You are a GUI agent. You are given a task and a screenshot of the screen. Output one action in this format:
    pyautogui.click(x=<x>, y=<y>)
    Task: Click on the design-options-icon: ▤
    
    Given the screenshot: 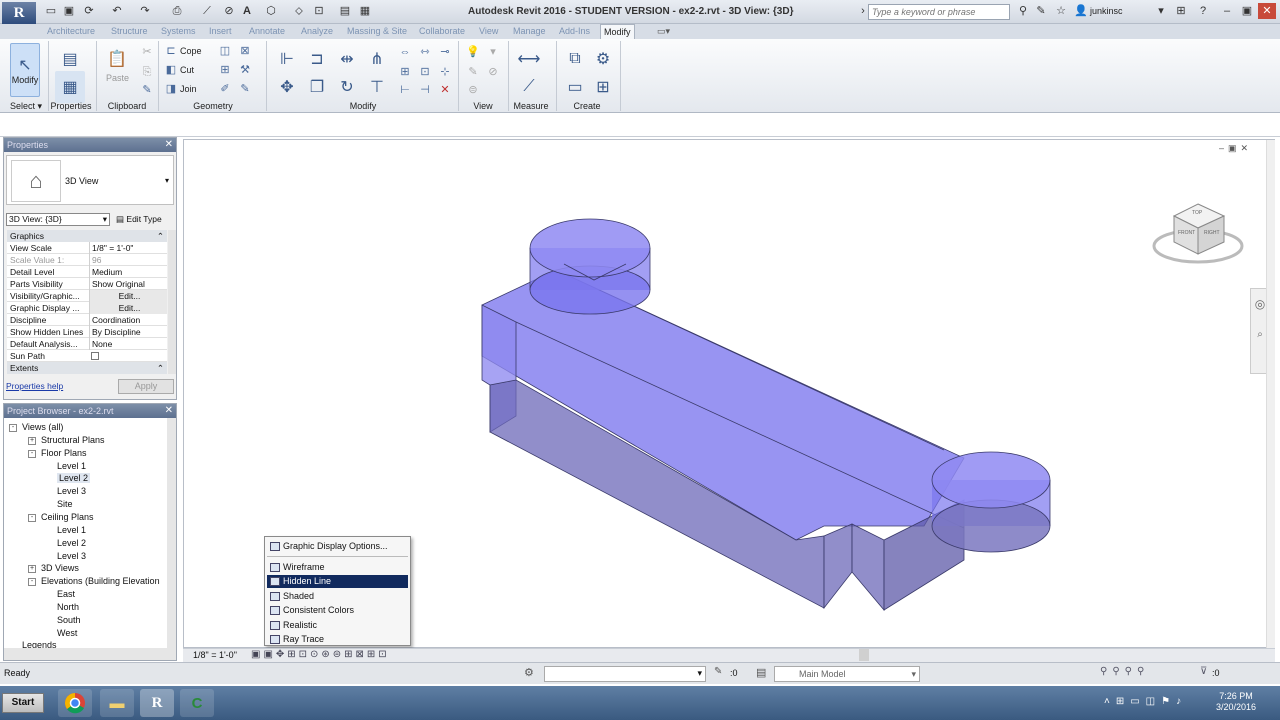 What is the action you would take?
    pyautogui.click(x=761, y=672)
    